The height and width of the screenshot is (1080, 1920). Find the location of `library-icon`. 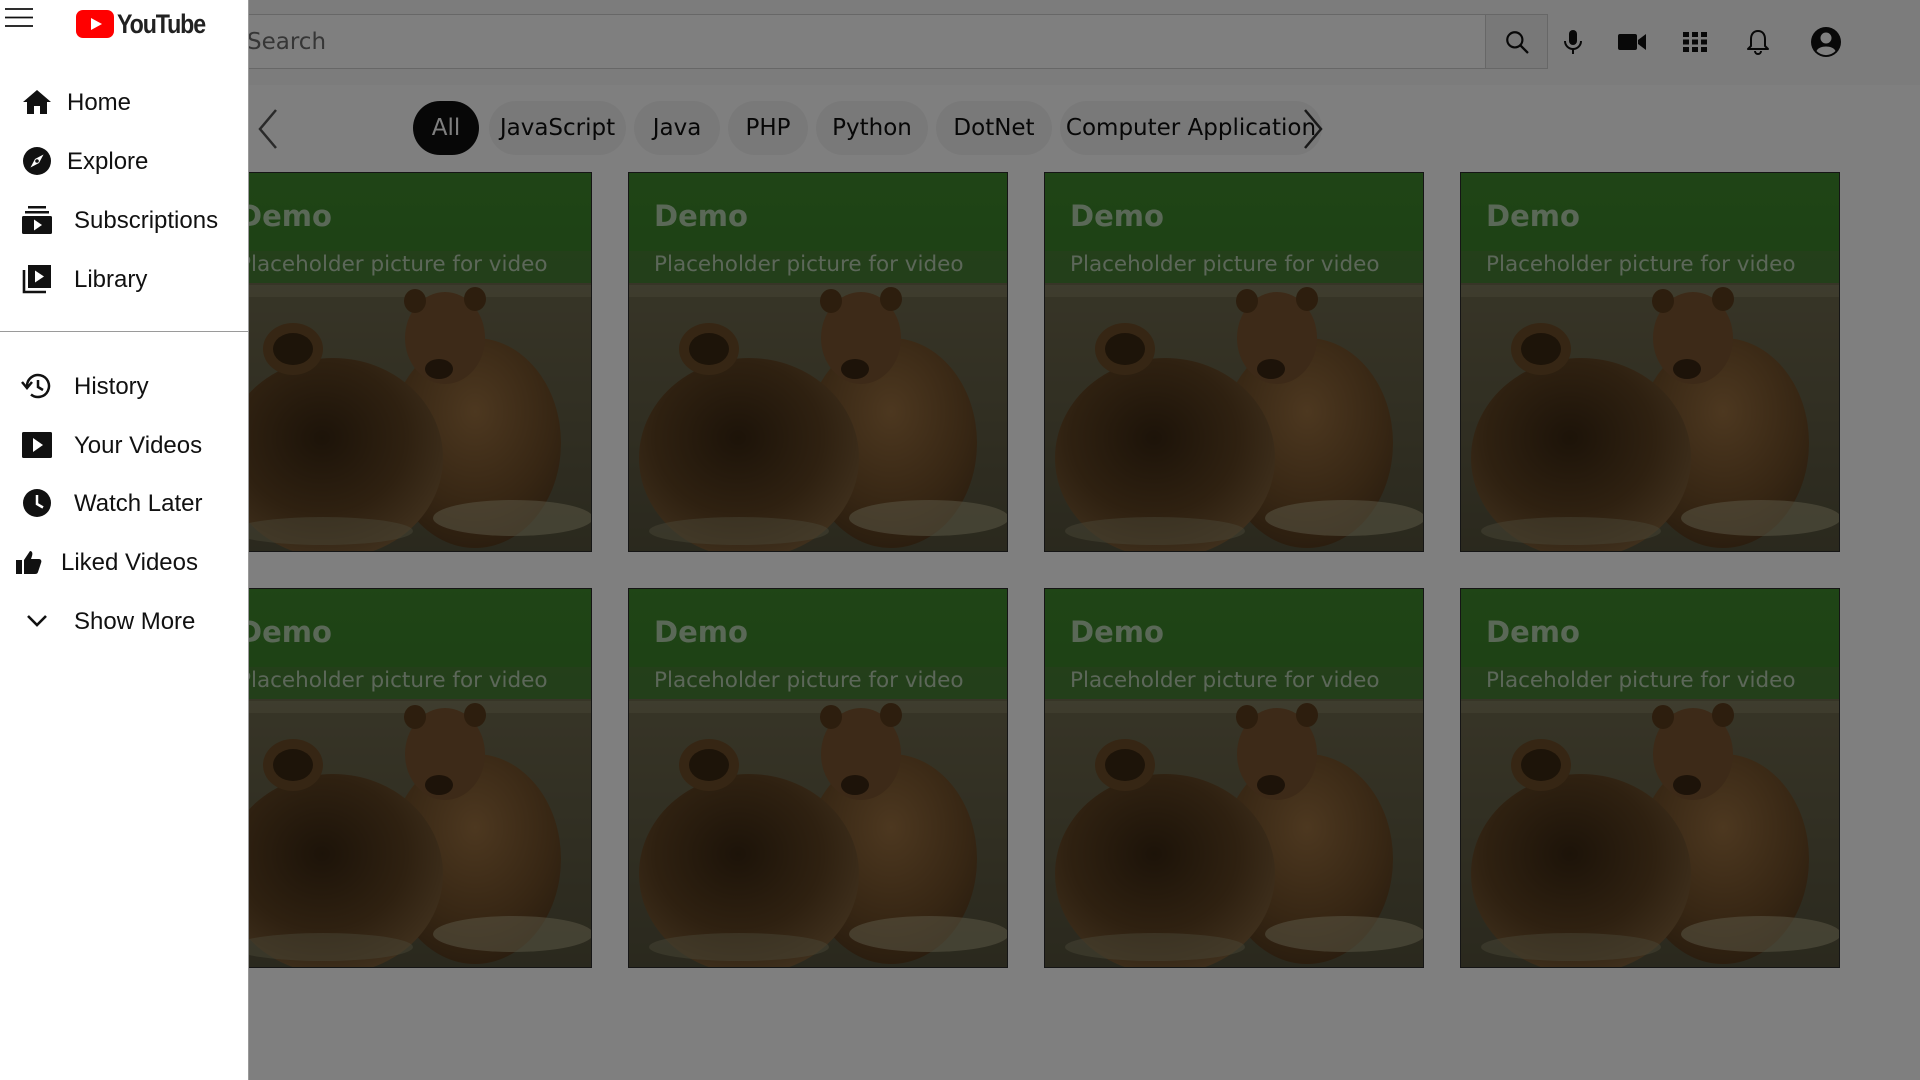

library-icon is located at coordinates (36, 279).